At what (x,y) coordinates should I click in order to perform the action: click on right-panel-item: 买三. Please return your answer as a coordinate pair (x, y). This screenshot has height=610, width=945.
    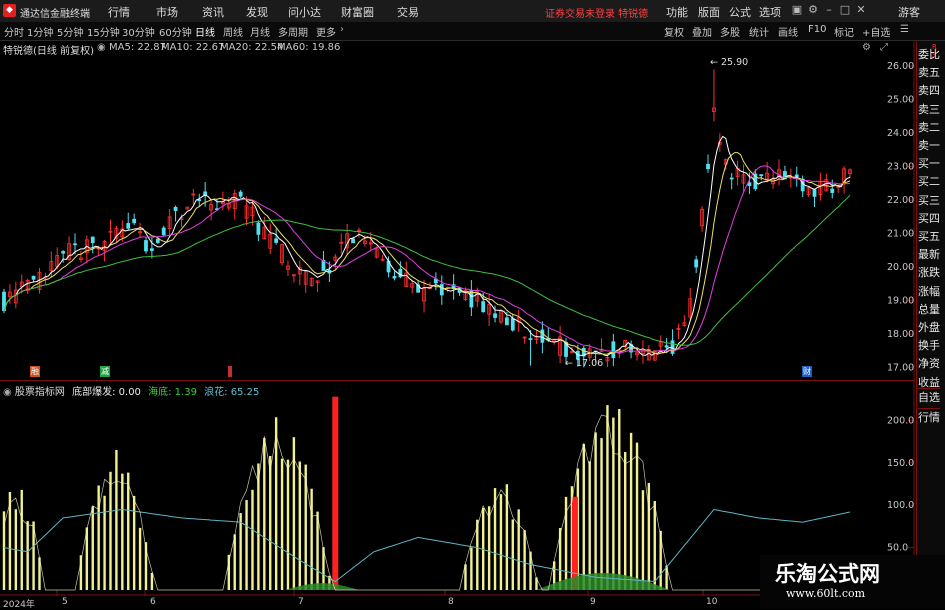
    Looking at the image, I should click on (929, 200).